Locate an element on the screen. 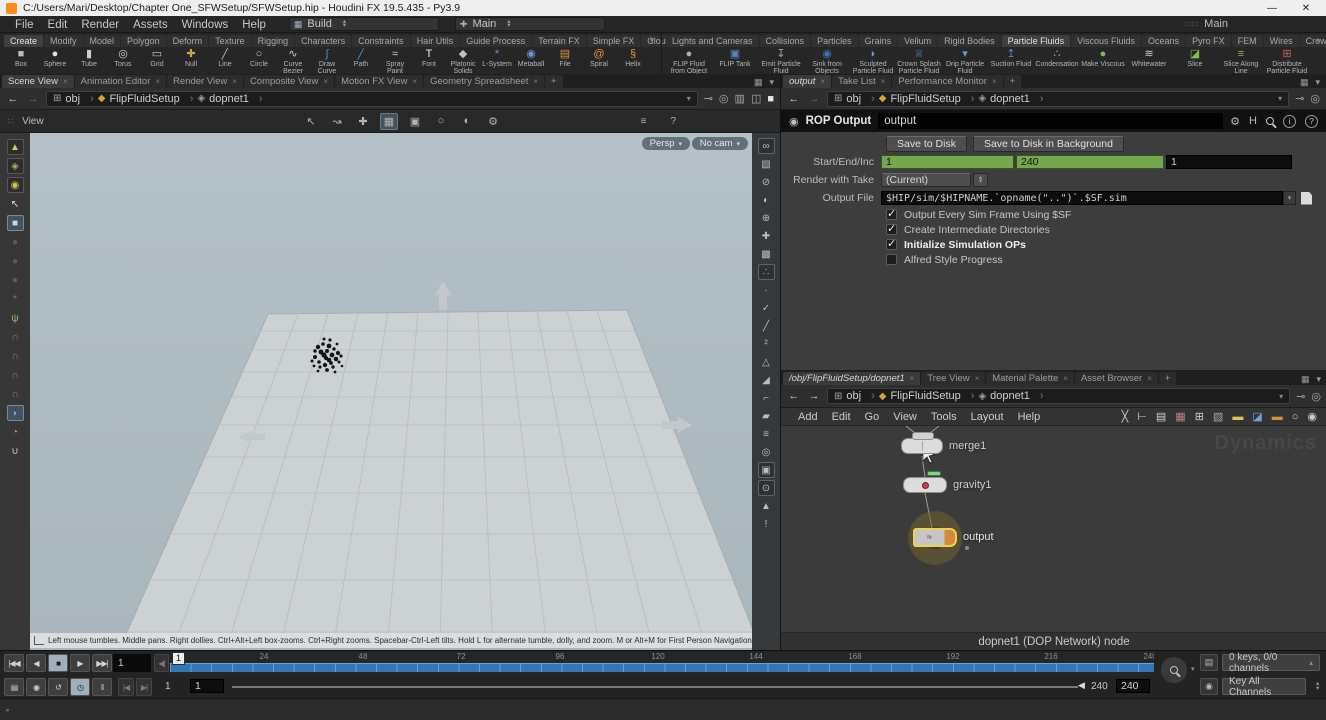 Image resolution: width=1326 pixels, height=720 pixels. viewport-display-option-icon: △ is located at coordinates (766, 362).